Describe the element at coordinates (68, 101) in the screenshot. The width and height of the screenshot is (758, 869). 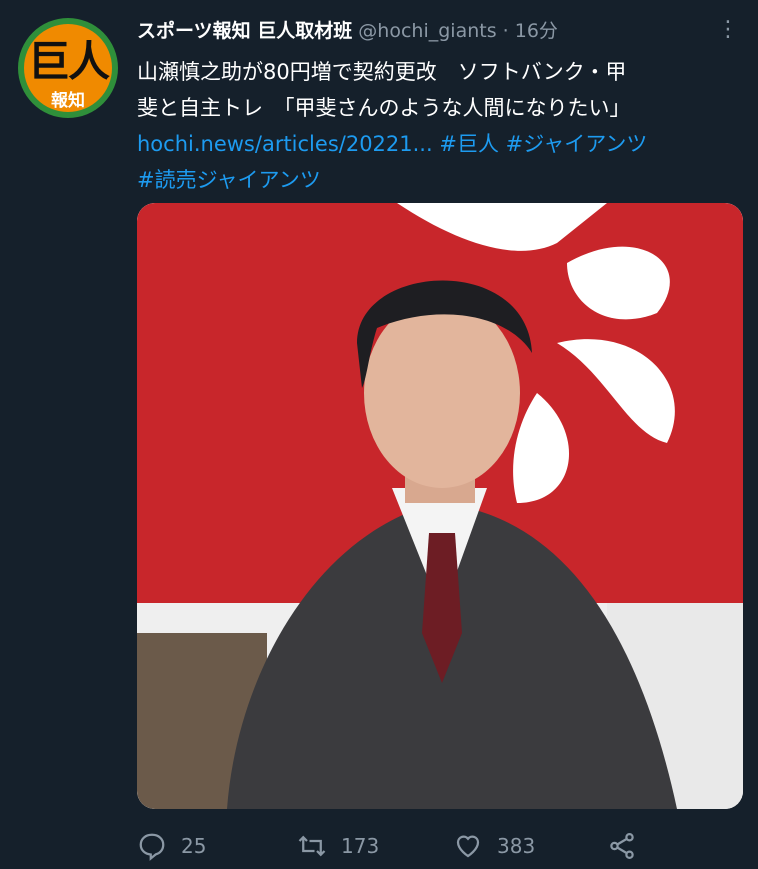
I see `avatar-subtext: 報知` at that location.